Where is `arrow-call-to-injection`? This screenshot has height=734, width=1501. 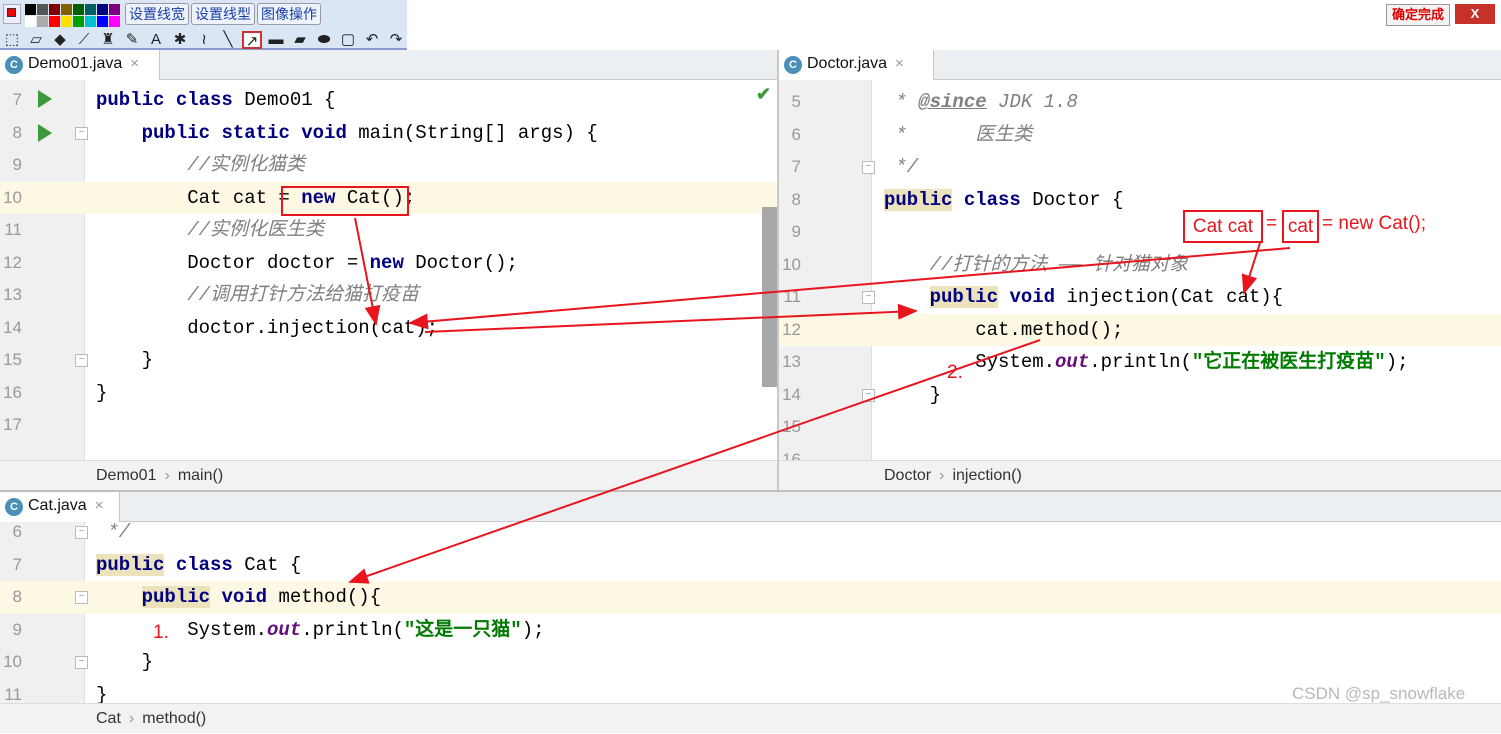 arrow-call-to-injection is located at coordinates (671, 318).